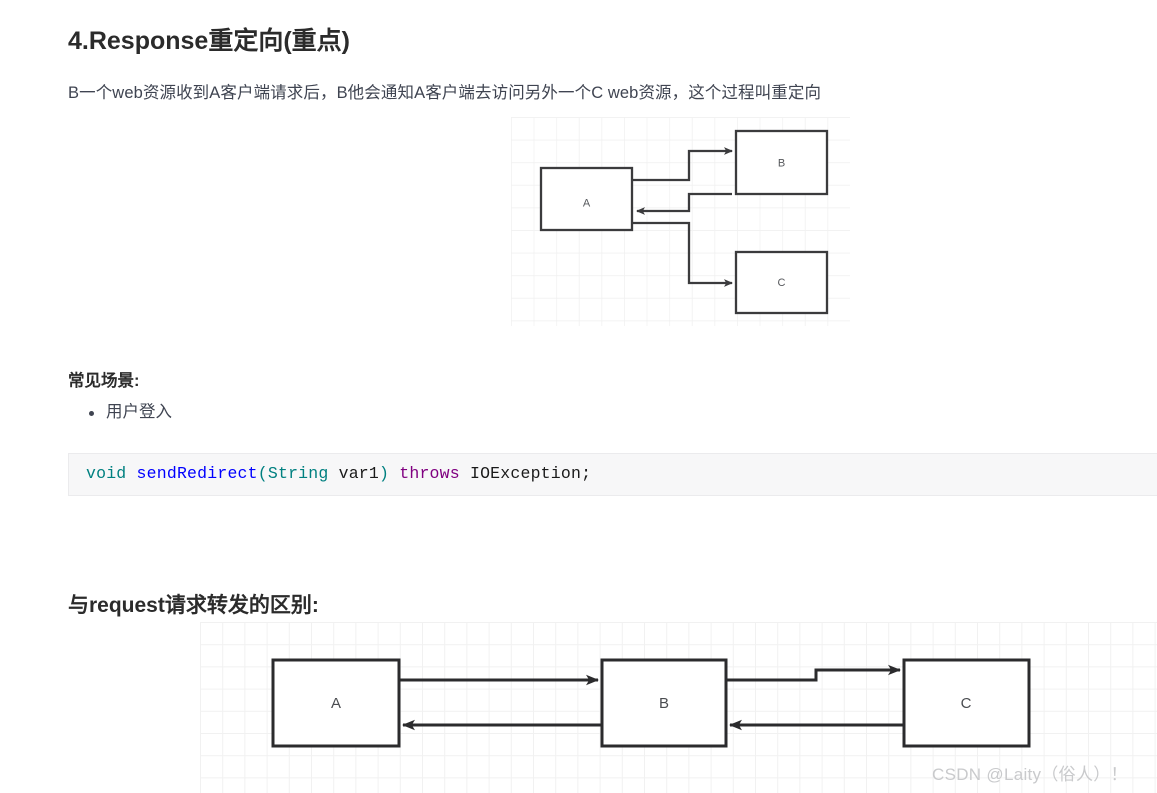 Image resolution: width=1157 pixels, height=793 pixels. What do you see at coordinates (197, 473) in the screenshot?
I see `code-token-function: sendRedirect` at bounding box center [197, 473].